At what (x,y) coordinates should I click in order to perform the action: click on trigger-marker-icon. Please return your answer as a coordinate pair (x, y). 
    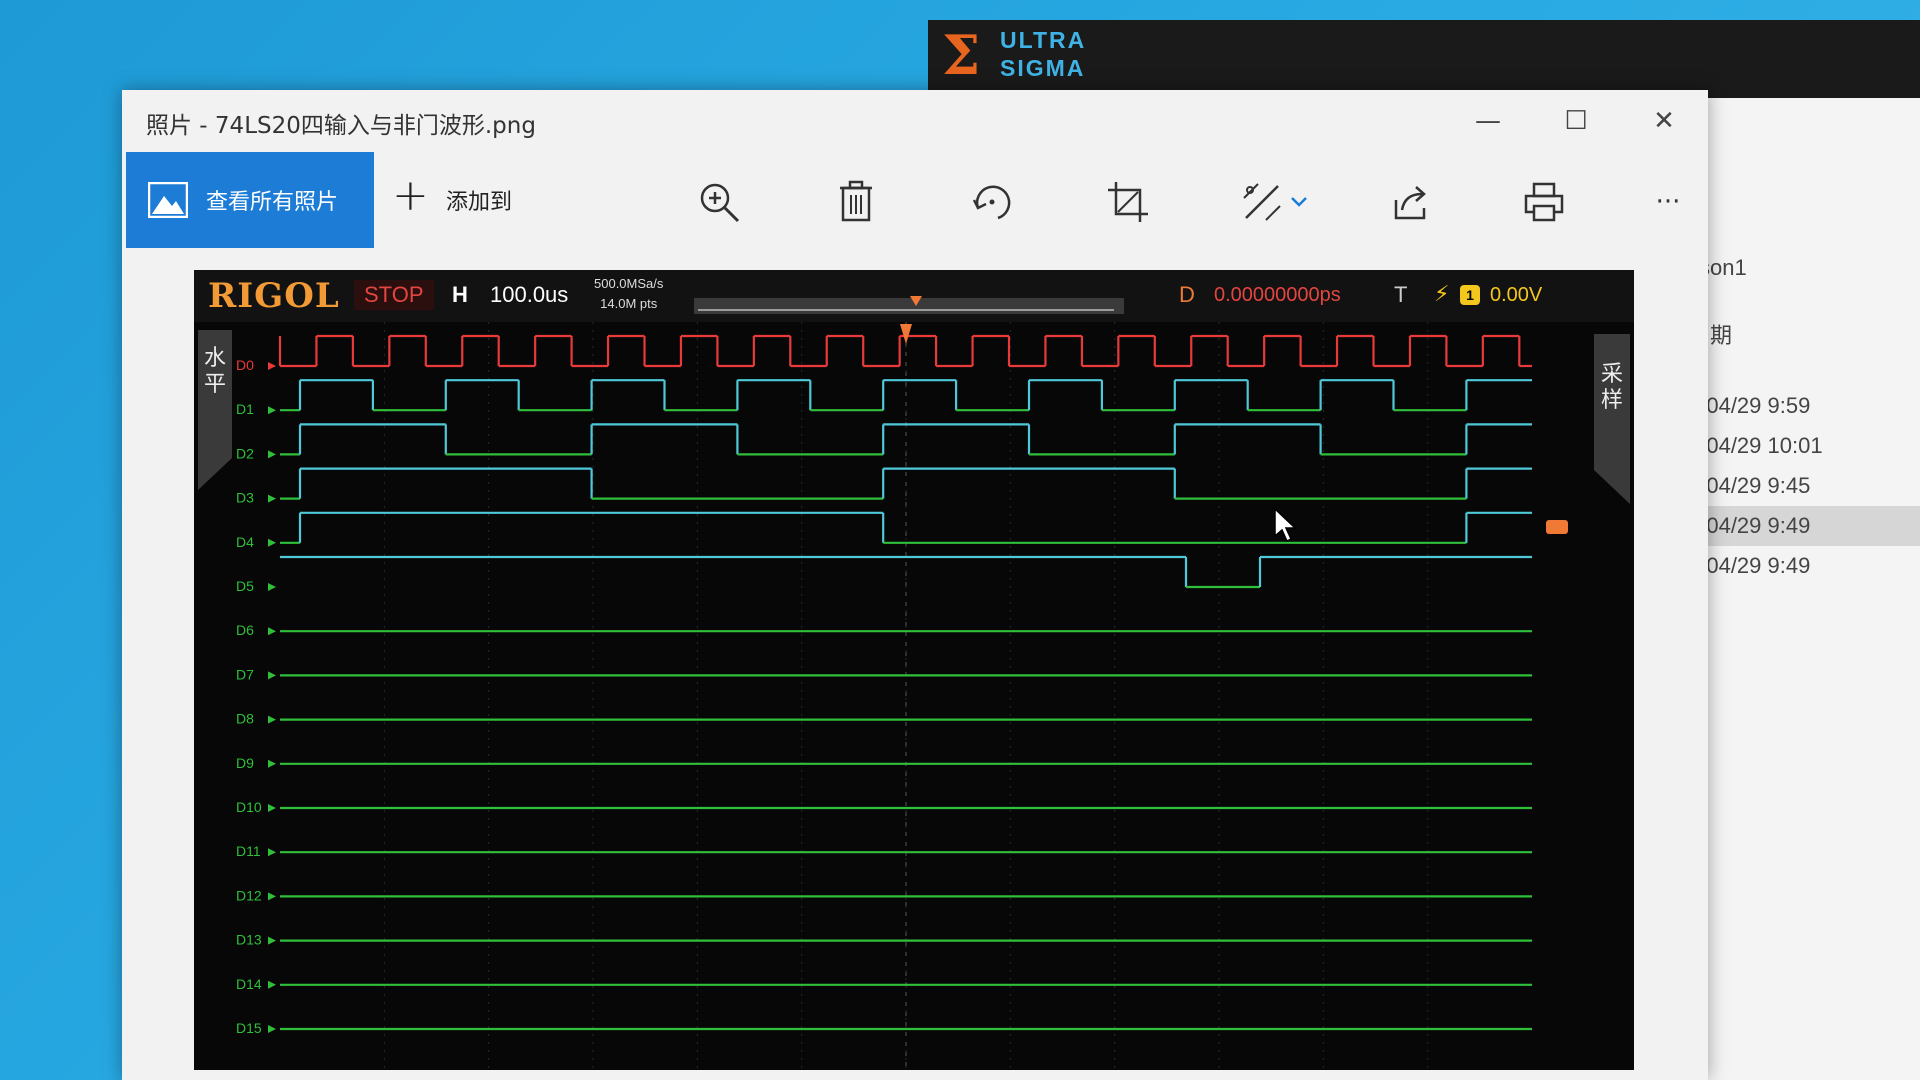
    Looking at the image, I should click on (906, 334).